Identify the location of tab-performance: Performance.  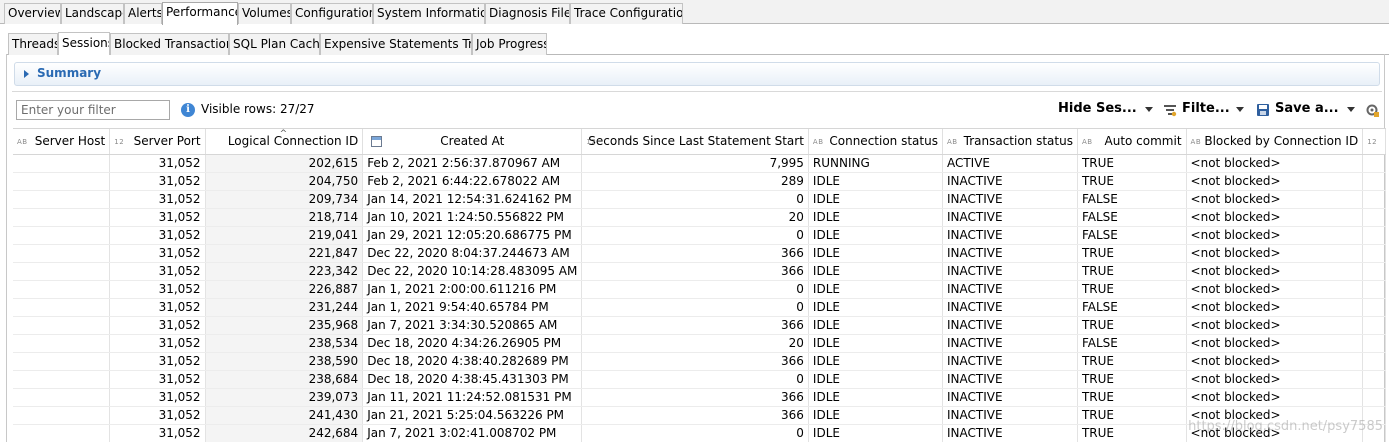
(200, 13).